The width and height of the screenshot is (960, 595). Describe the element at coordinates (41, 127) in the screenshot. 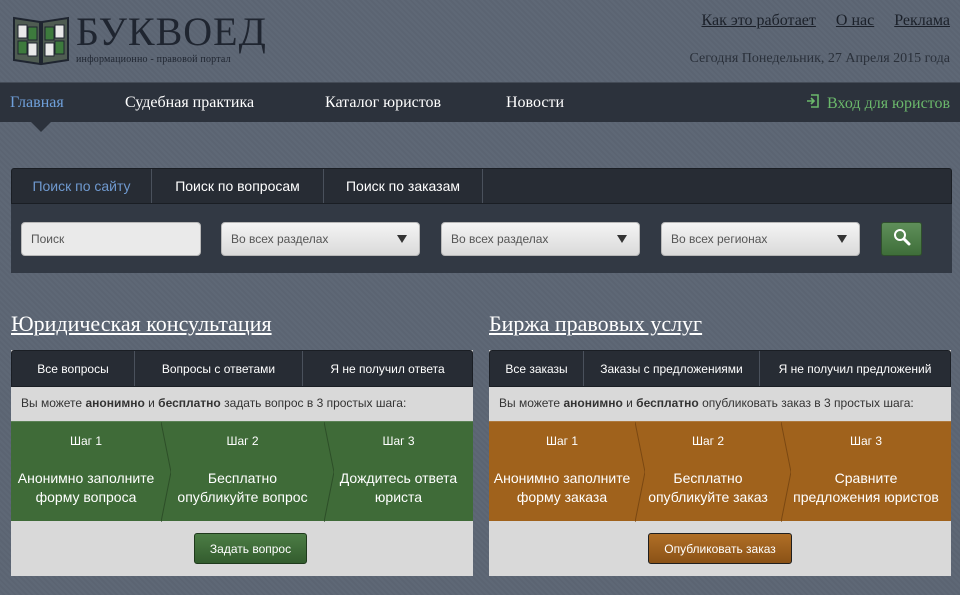

I see `active-nav-indicator` at that location.